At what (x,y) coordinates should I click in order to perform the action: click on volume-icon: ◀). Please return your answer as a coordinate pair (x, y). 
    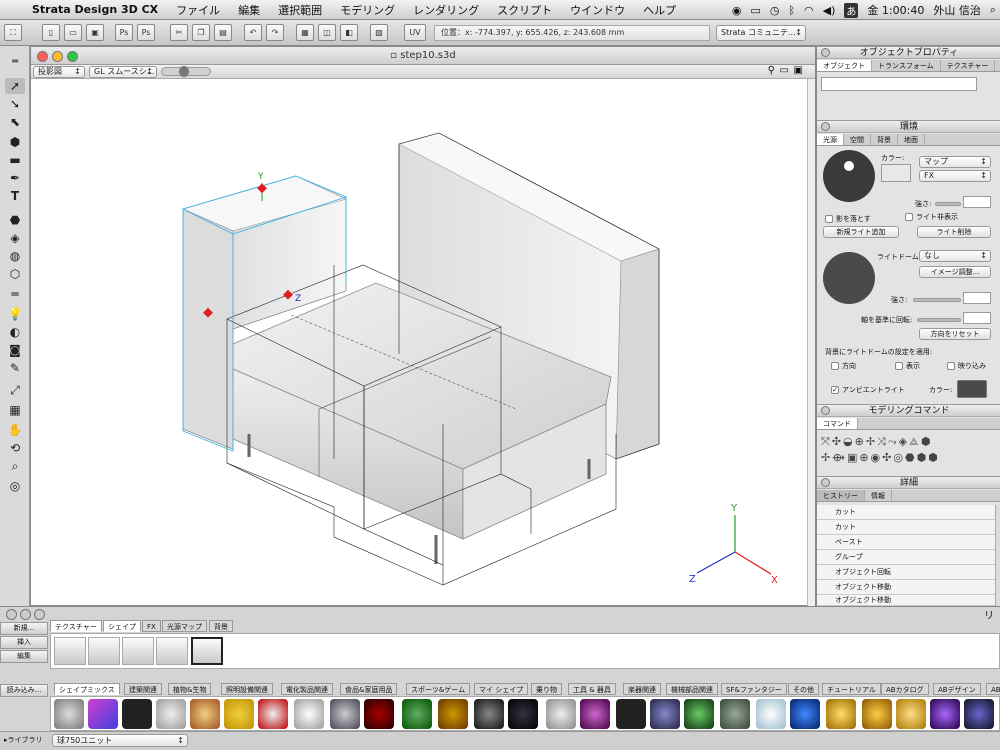
    Looking at the image, I should click on (829, 10).